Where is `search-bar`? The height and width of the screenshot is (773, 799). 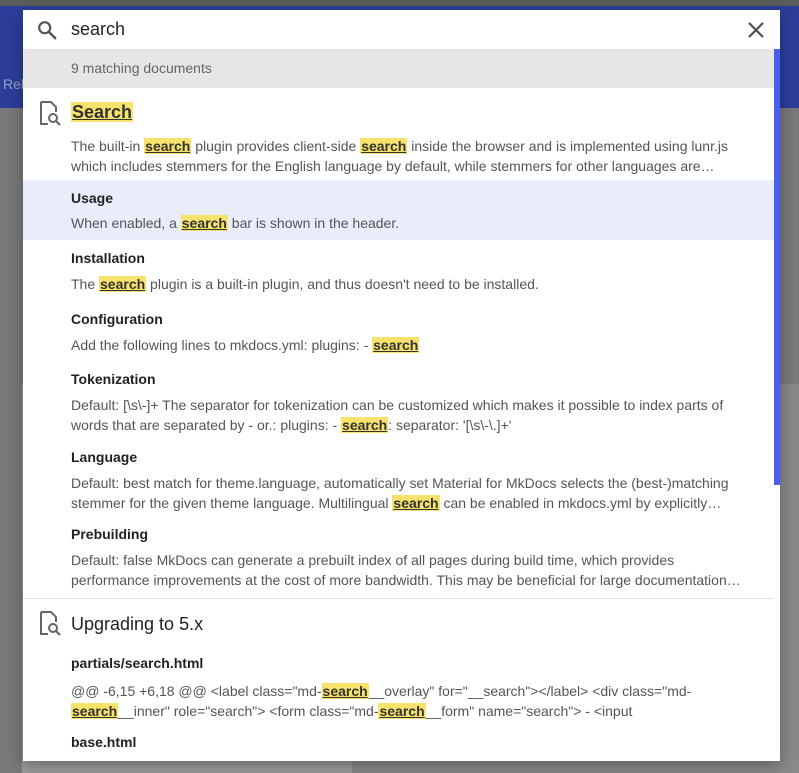
search-bar is located at coordinates (401, 29).